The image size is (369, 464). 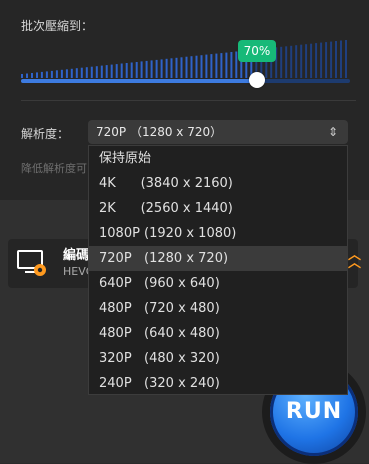 What do you see at coordinates (218, 208) in the screenshot?
I see `dropdown-option-2k: 2K (2560 x 1440)` at bounding box center [218, 208].